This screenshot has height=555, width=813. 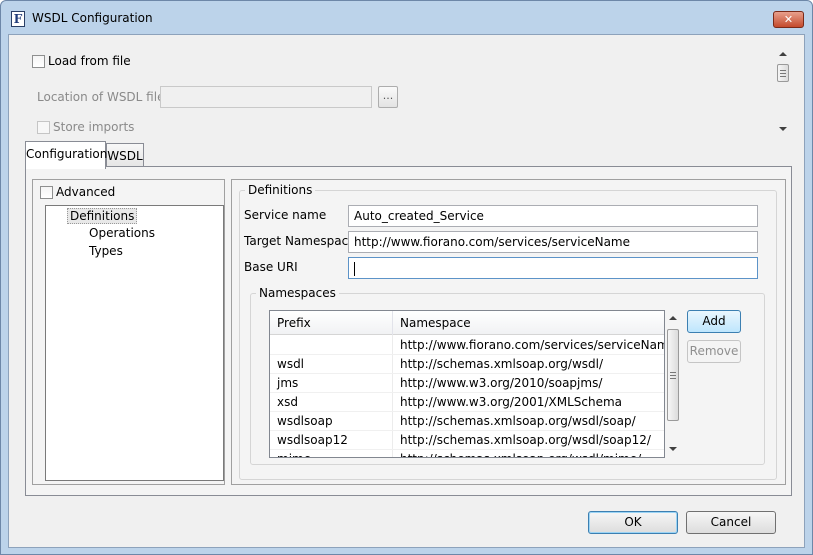 I want to click on remove-namespace-button: Remove, so click(x=714, y=351).